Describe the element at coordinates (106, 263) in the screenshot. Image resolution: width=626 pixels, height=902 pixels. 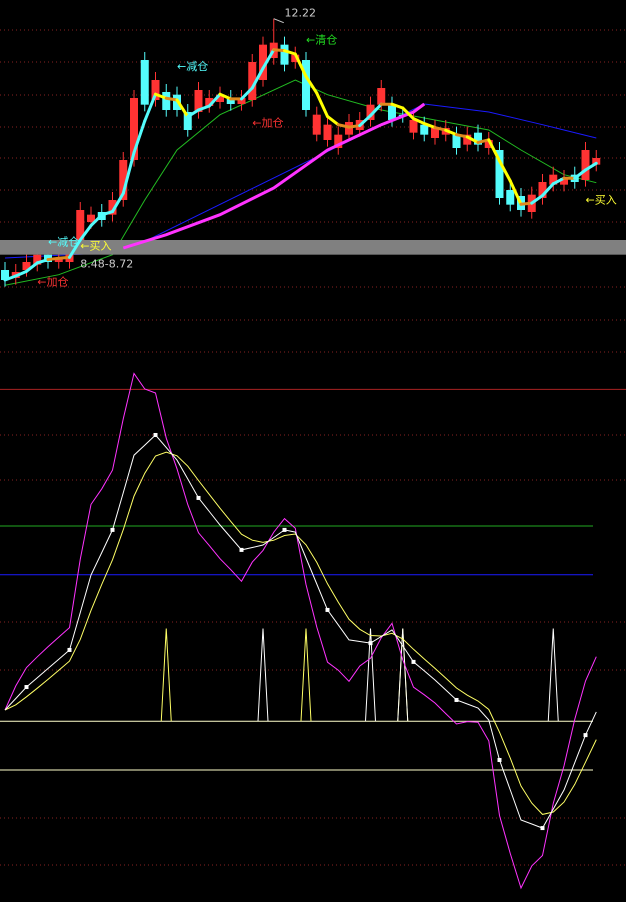
I see `annotation-label: 8.48-8.72` at that location.